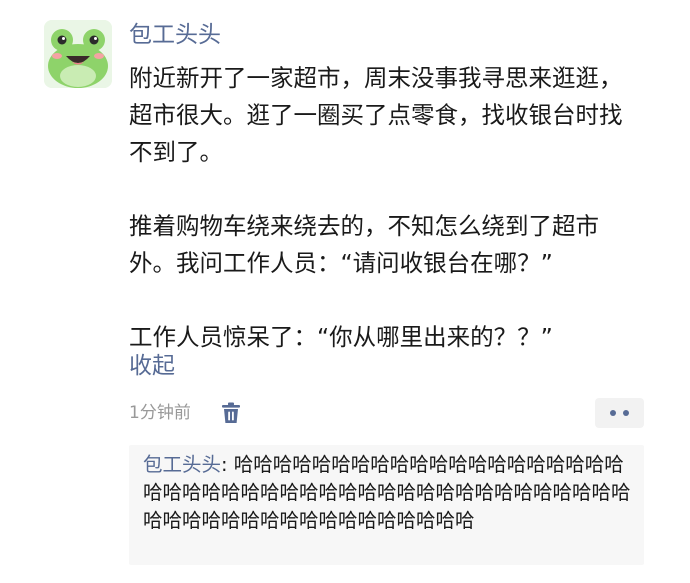  What do you see at coordinates (160, 413) in the screenshot?
I see `post-timestamp: 1分钟前` at bounding box center [160, 413].